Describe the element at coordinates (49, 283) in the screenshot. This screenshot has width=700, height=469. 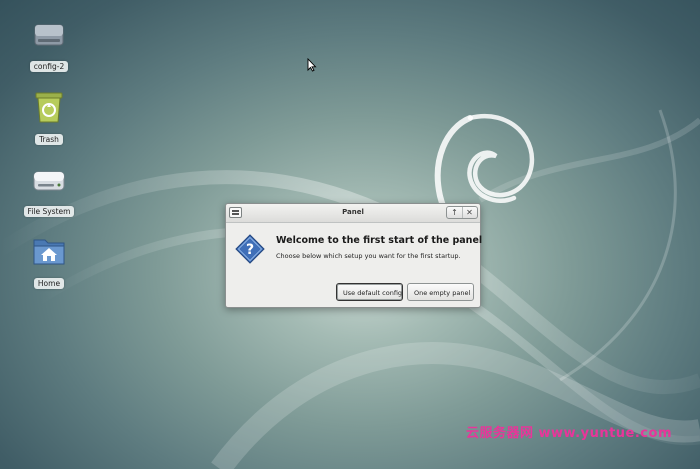
I see `desktop-icon-label: Home` at that location.